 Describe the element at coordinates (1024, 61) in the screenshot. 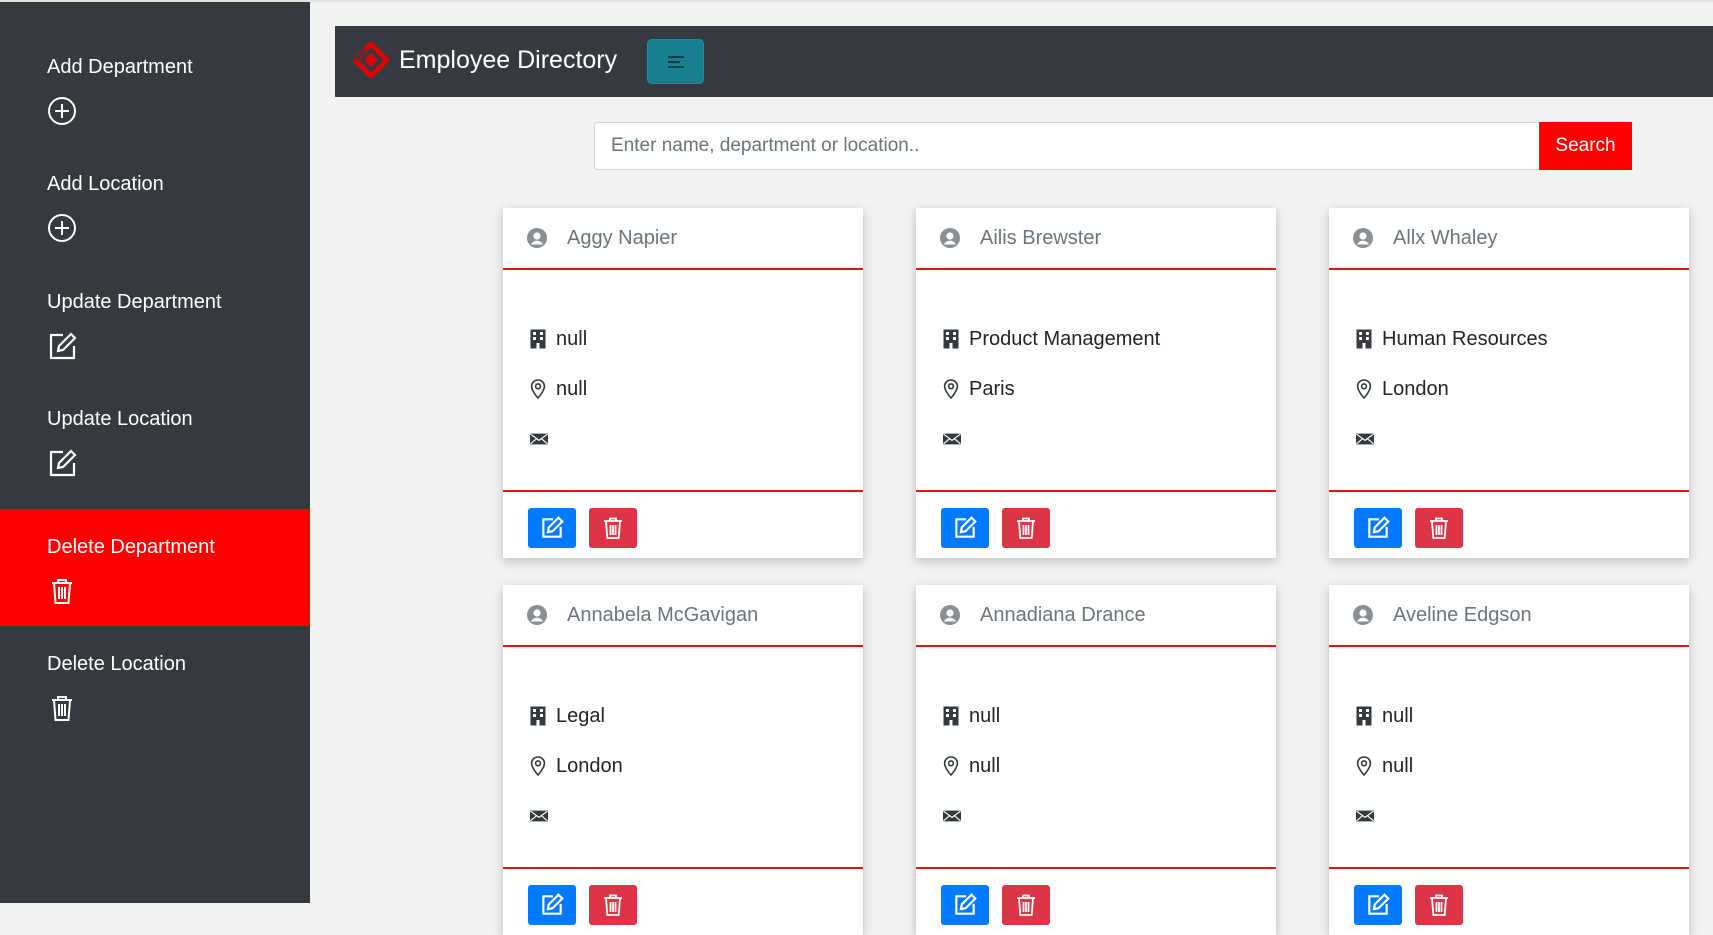

I see `header-bar: Employee Directory` at that location.